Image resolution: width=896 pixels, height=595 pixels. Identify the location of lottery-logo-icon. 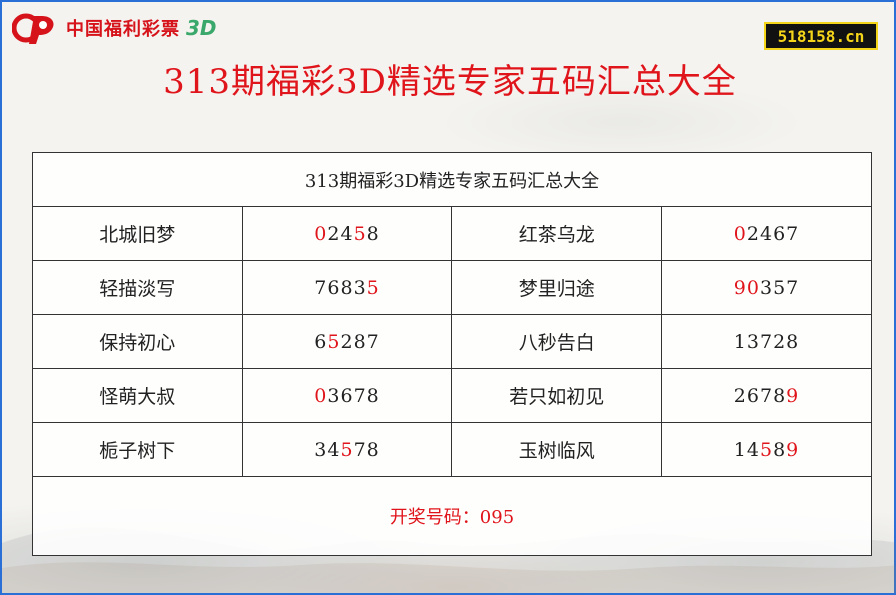
(33, 28).